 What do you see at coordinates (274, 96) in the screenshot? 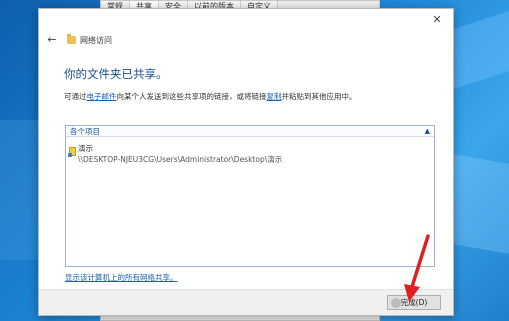
I see `copy-link: 复制` at bounding box center [274, 96].